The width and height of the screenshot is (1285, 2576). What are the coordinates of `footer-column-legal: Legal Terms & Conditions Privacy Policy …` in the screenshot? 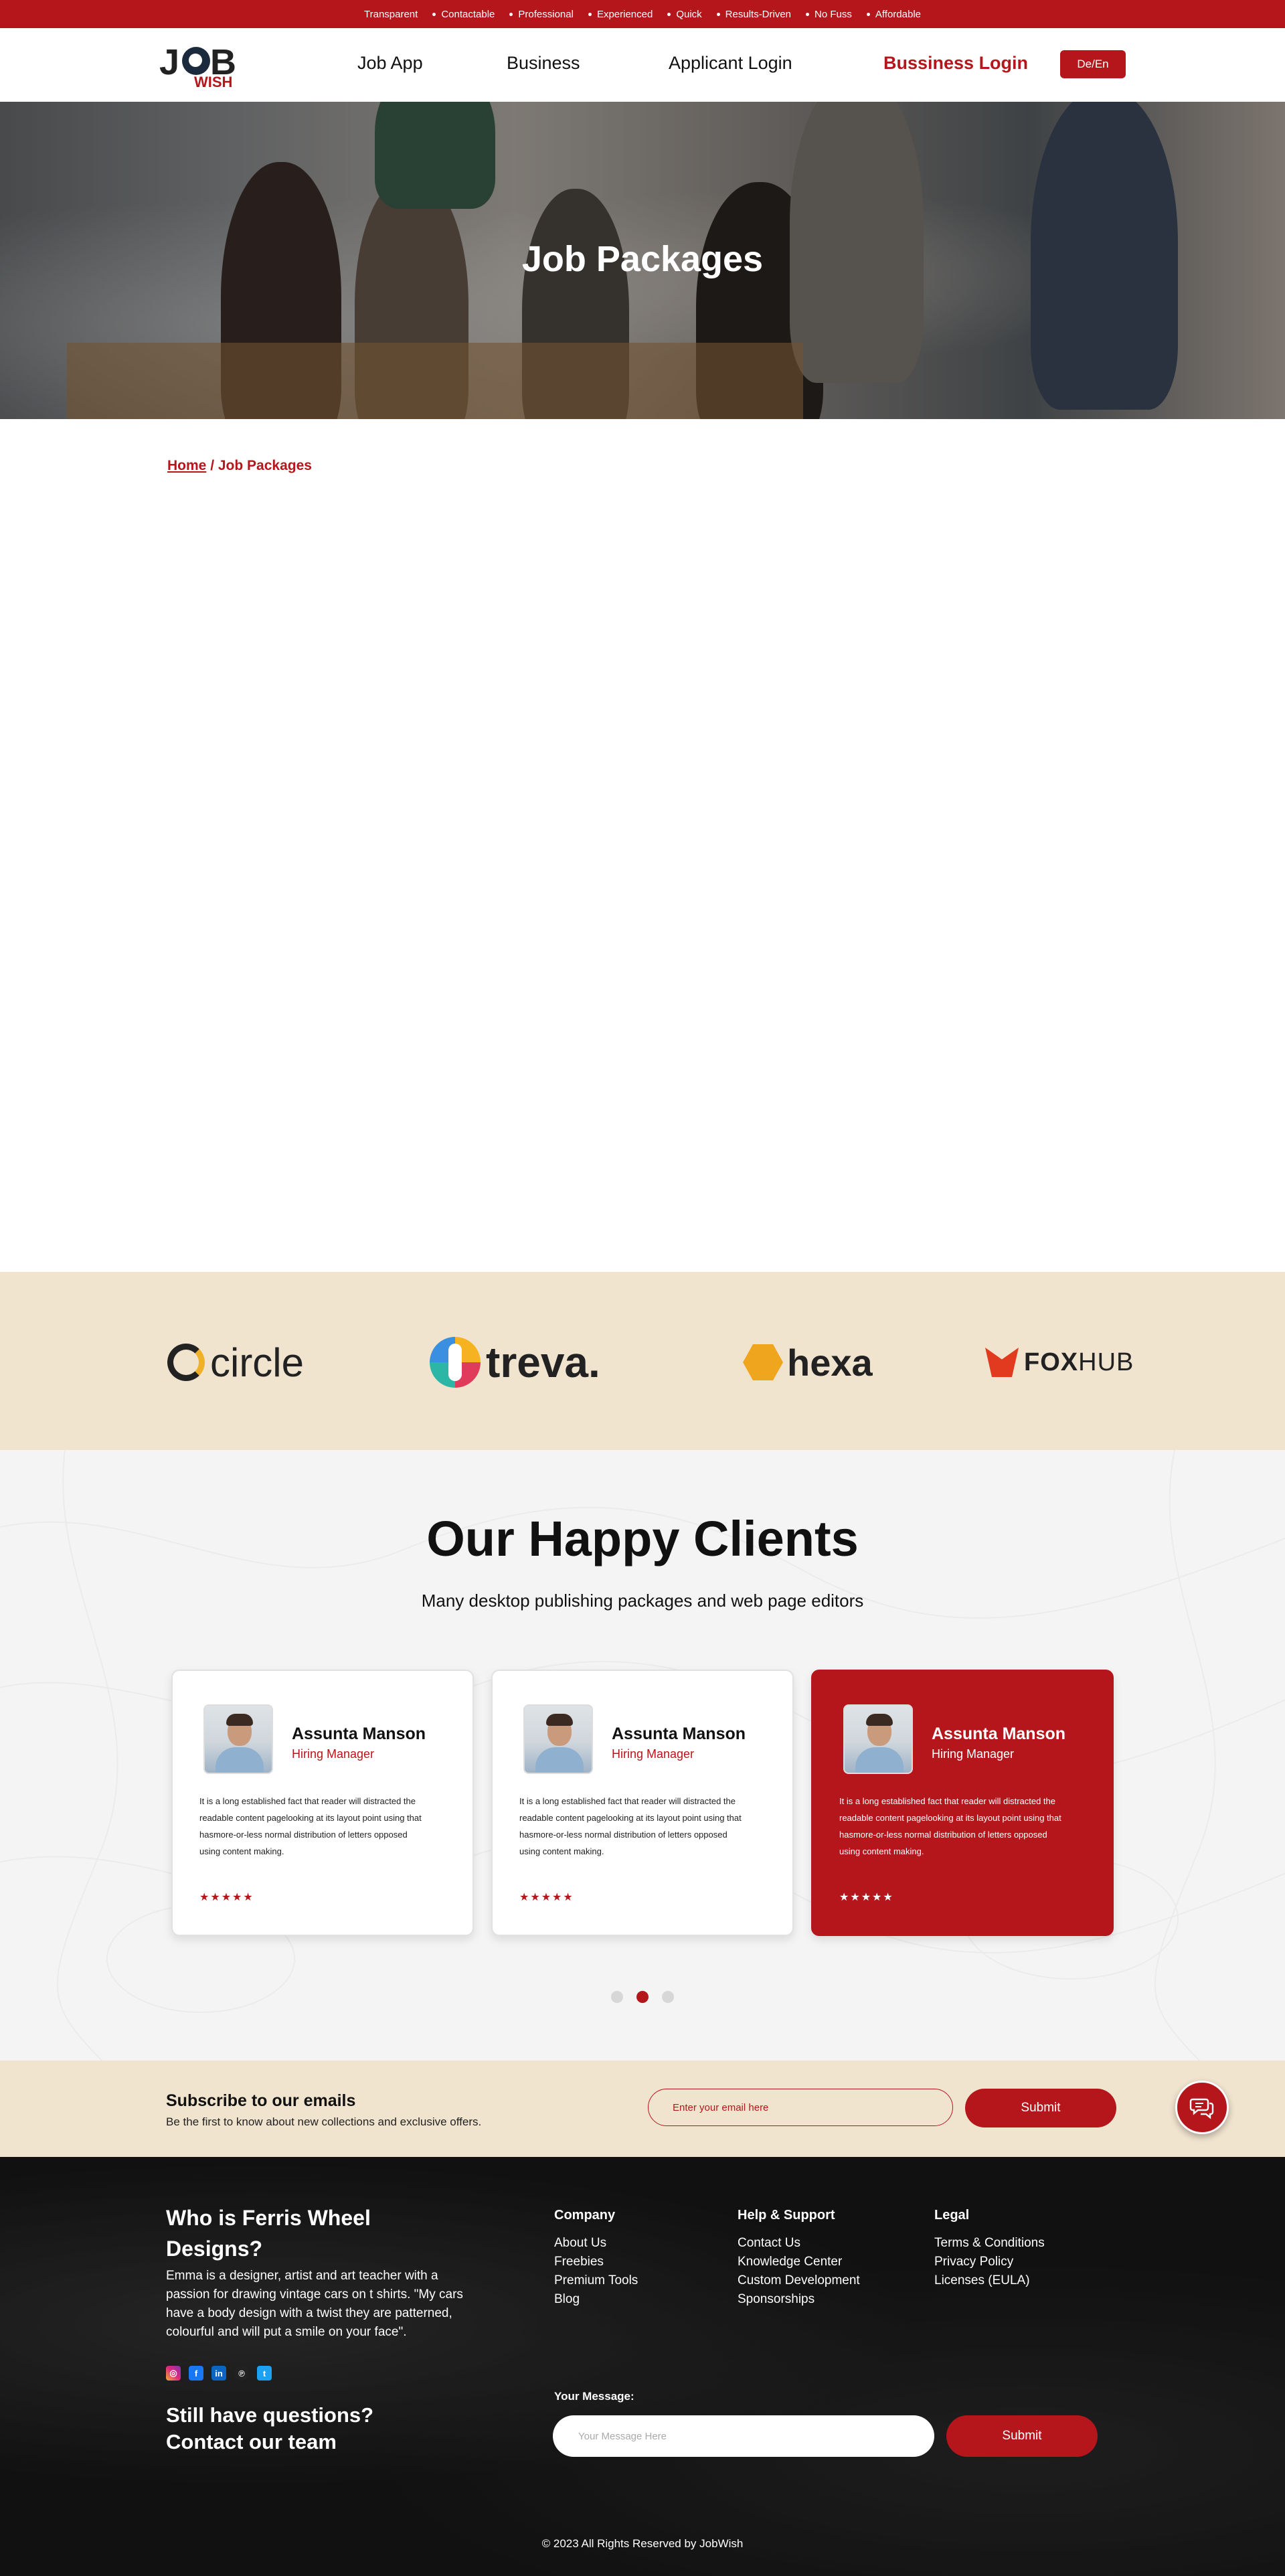 It's located at (989, 2249).